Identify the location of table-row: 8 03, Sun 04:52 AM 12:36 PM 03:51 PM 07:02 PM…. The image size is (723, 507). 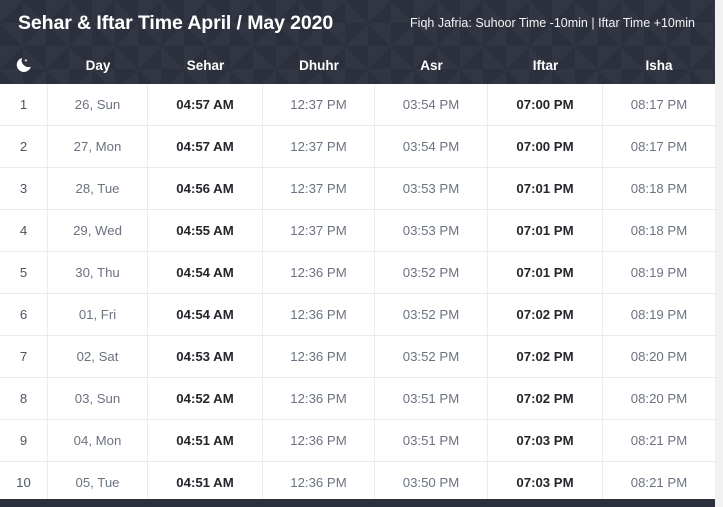
(357, 399).